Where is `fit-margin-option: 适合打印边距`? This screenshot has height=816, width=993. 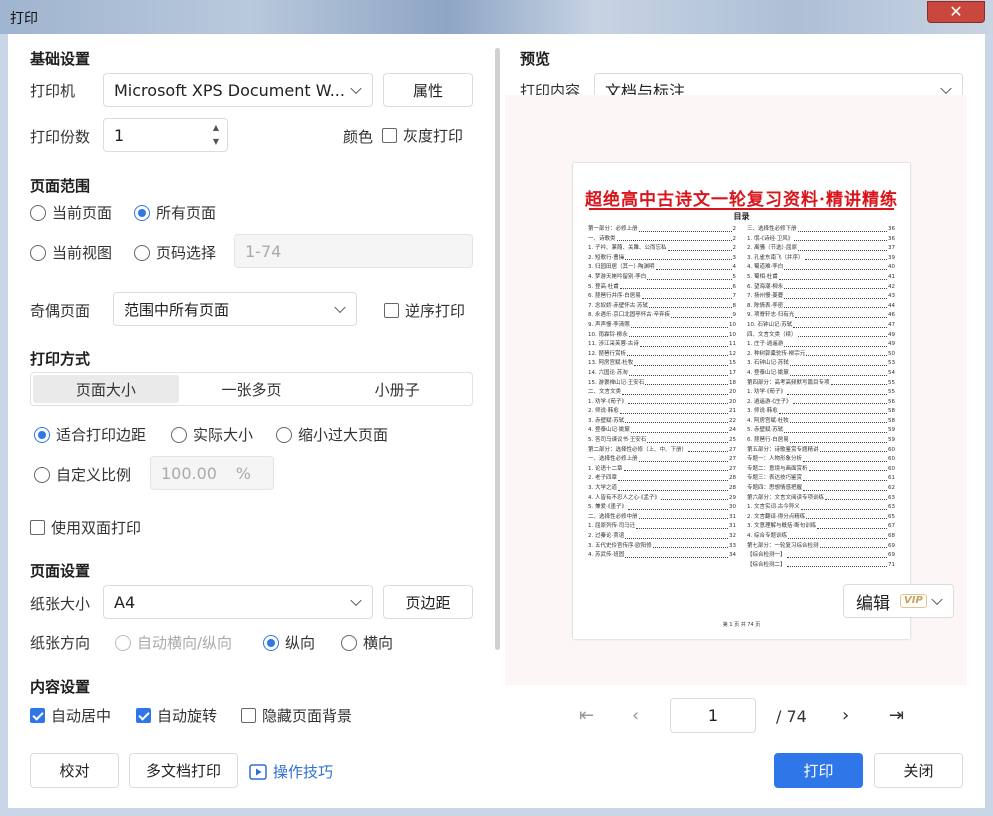 fit-margin-option: 适合打印边距 is located at coordinates (90, 434).